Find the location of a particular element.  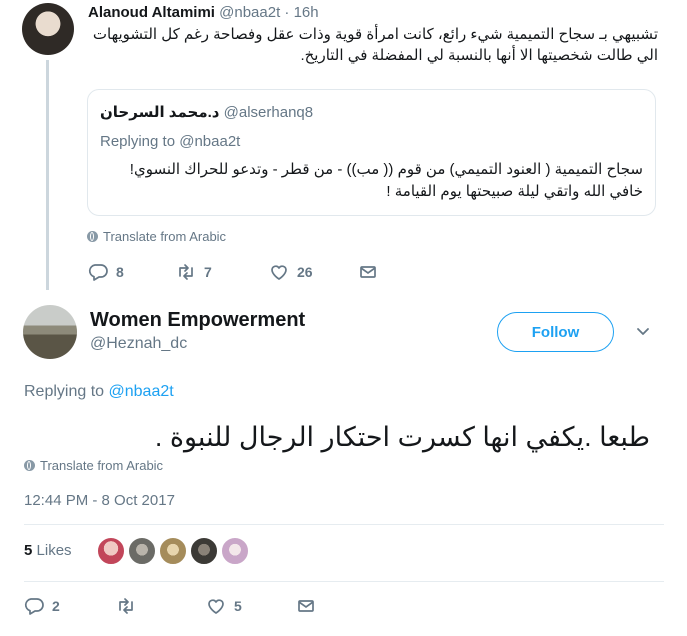

parent-tweet-header: Alanoud Altamimi @nbaa2t · 16h is located at coordinates (203, 12).